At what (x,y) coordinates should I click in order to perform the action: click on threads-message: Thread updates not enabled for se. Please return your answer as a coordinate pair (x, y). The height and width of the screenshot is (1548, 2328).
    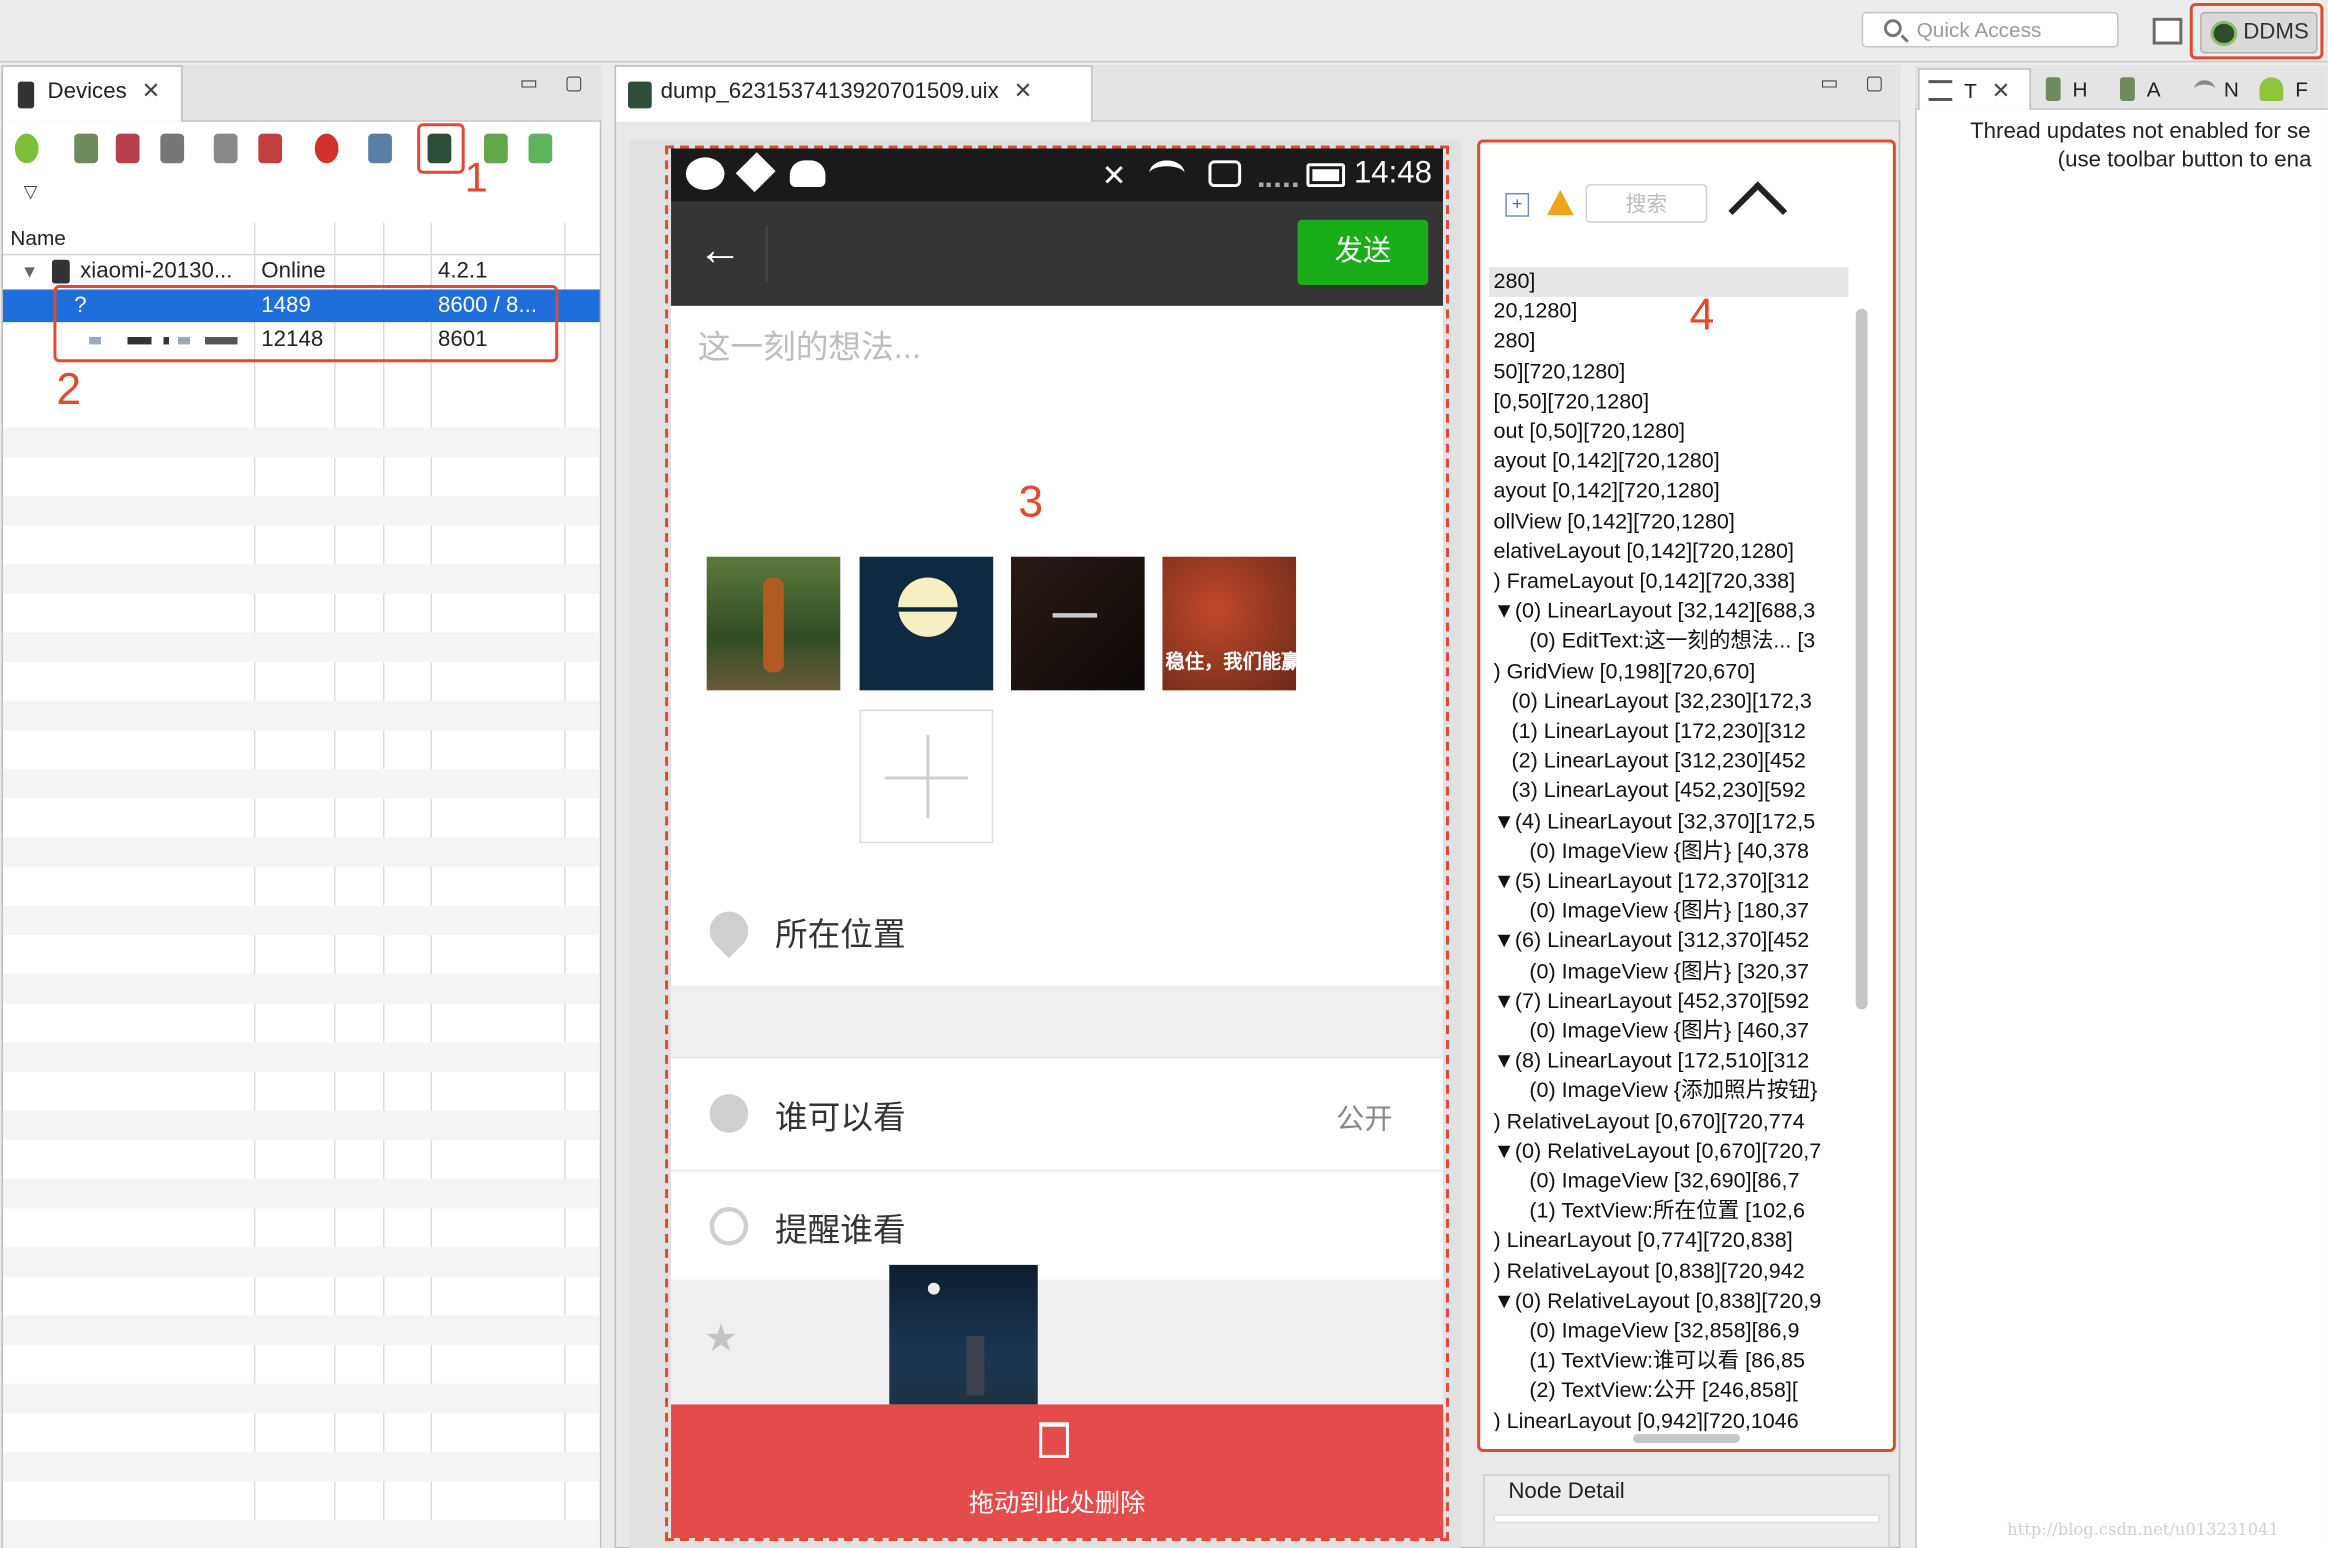
    Looking at the image, I should click on (2140, 131).